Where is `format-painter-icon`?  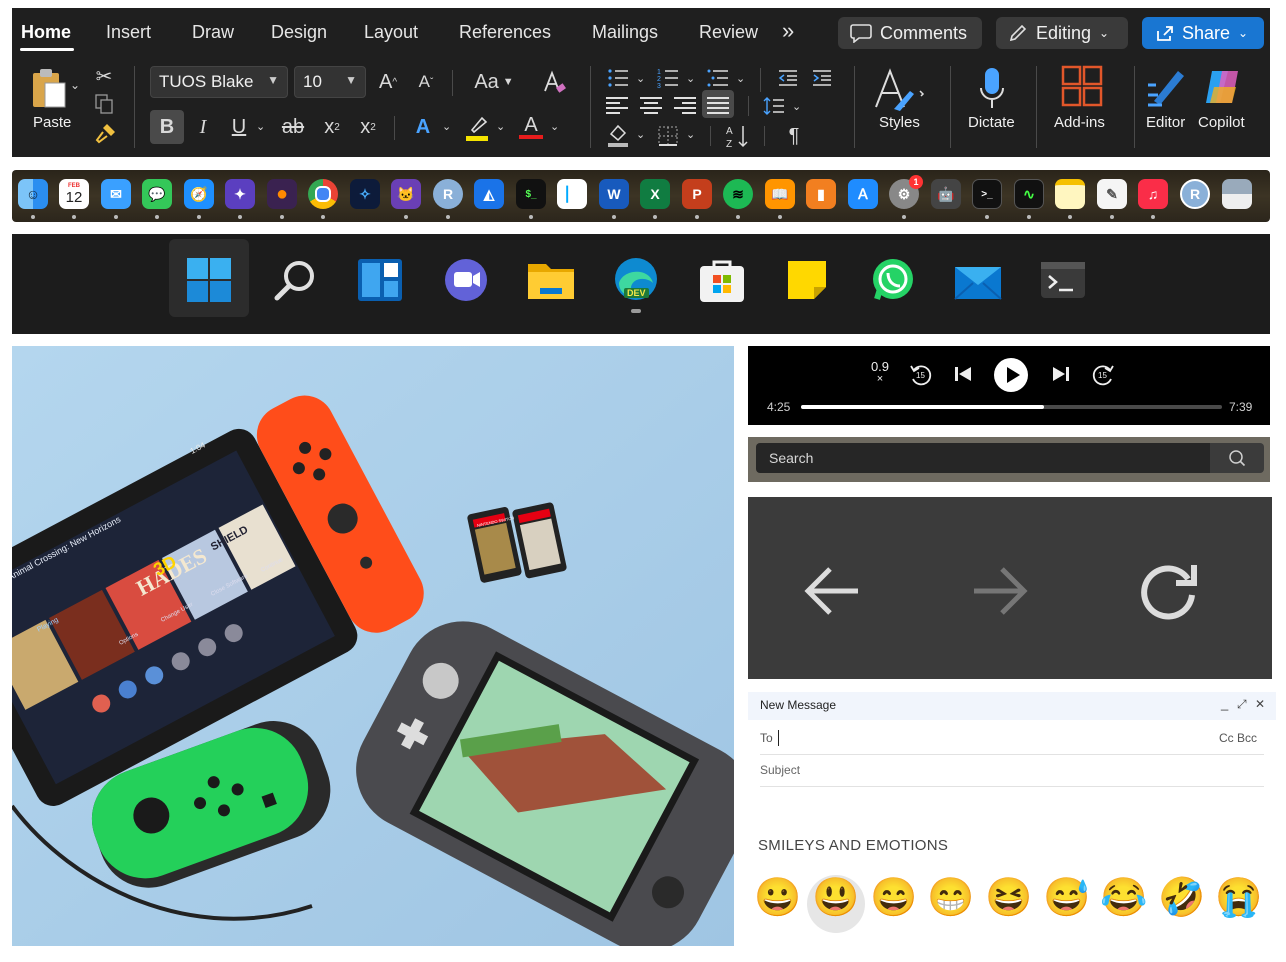
format-painter-icon is located at coordinates (106, 133).